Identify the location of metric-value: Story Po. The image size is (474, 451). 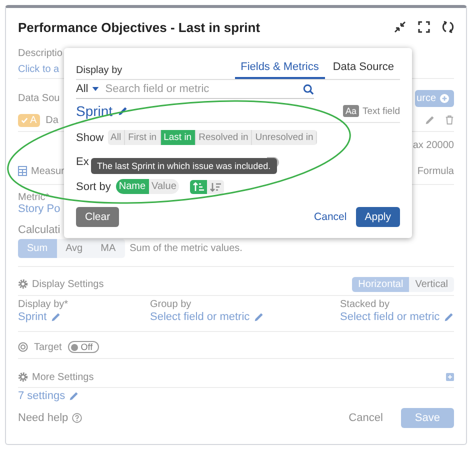
(39, 209).